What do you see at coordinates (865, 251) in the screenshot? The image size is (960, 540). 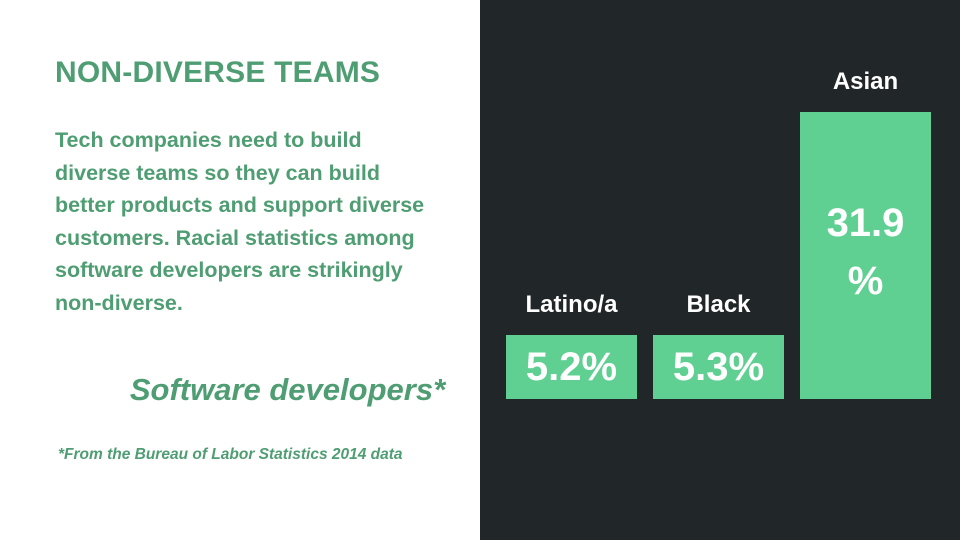 I see `bar-value-asian: 31.9%` at bounding box center [865, 251].